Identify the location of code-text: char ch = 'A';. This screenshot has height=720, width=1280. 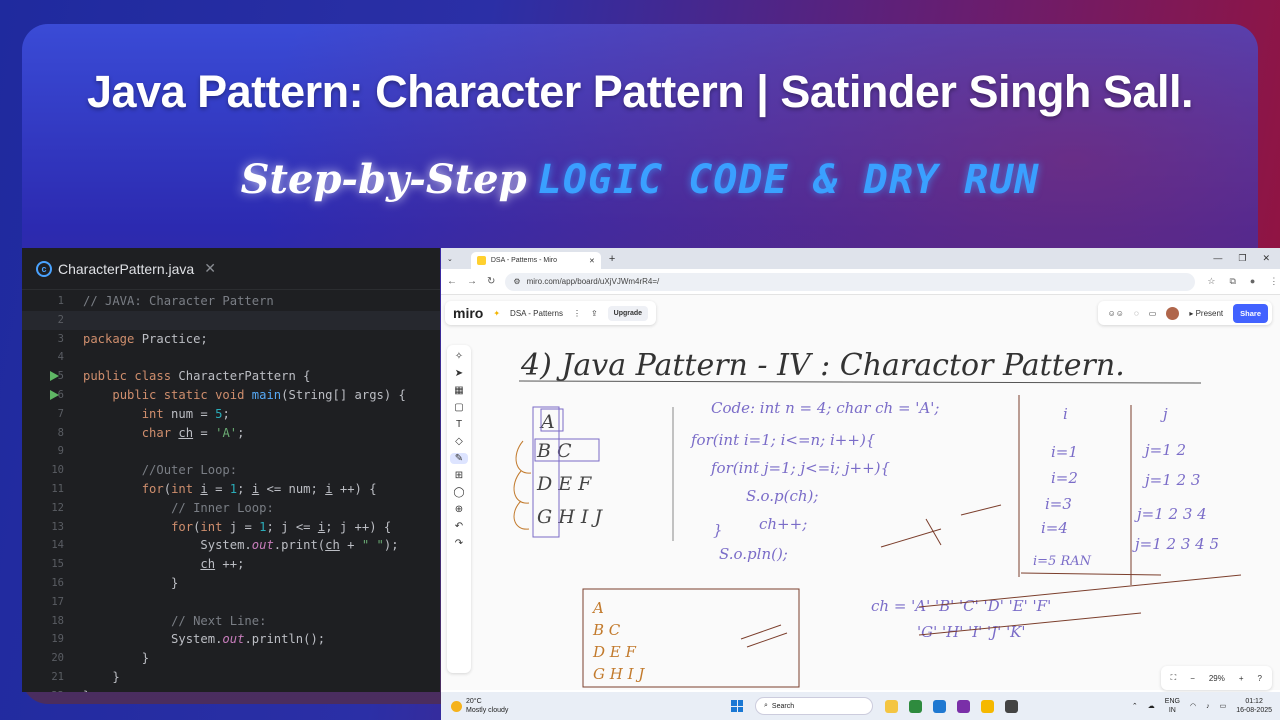
(193, 432).